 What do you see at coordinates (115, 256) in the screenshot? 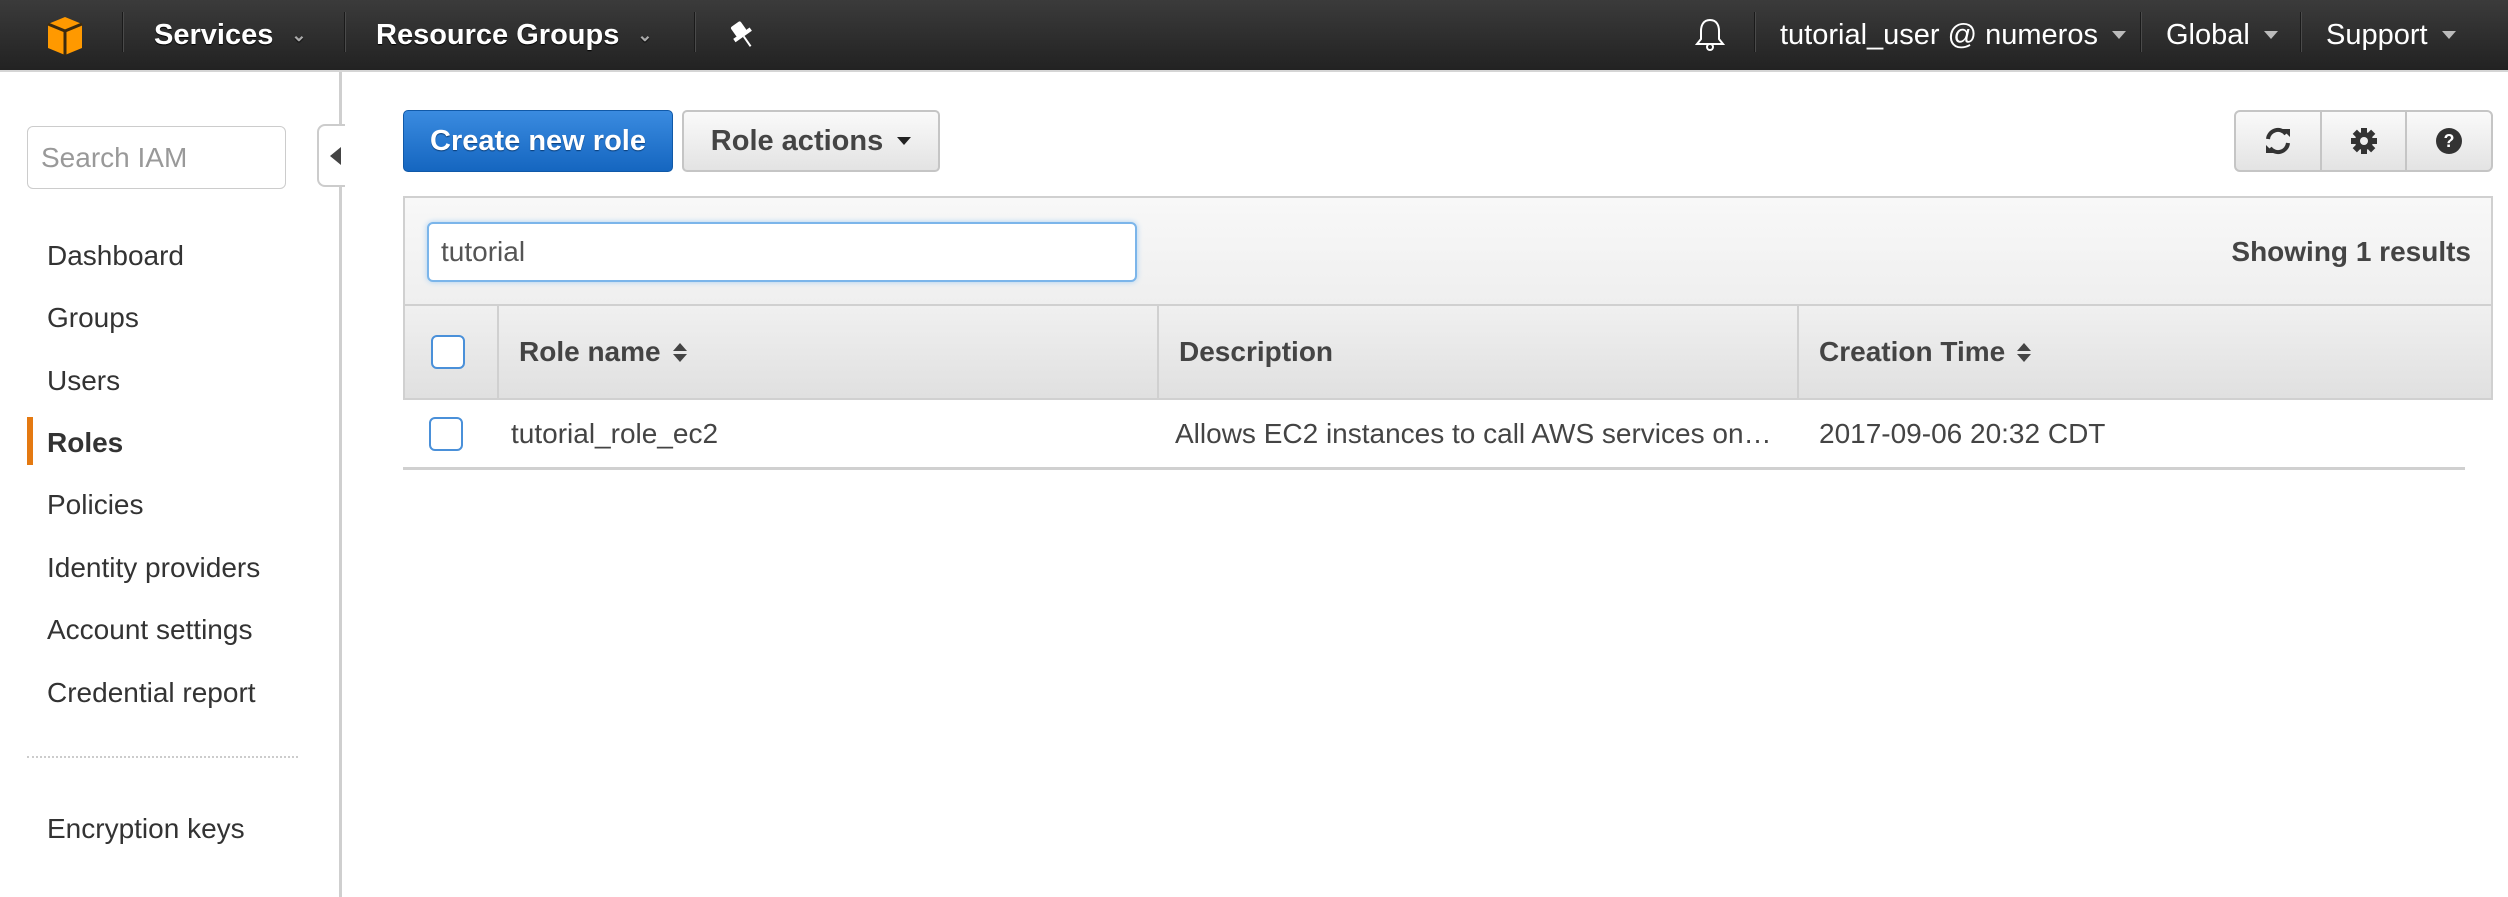
I see `sidebar-item-dashboard: Dashboard` at bounding box center [115, 256].